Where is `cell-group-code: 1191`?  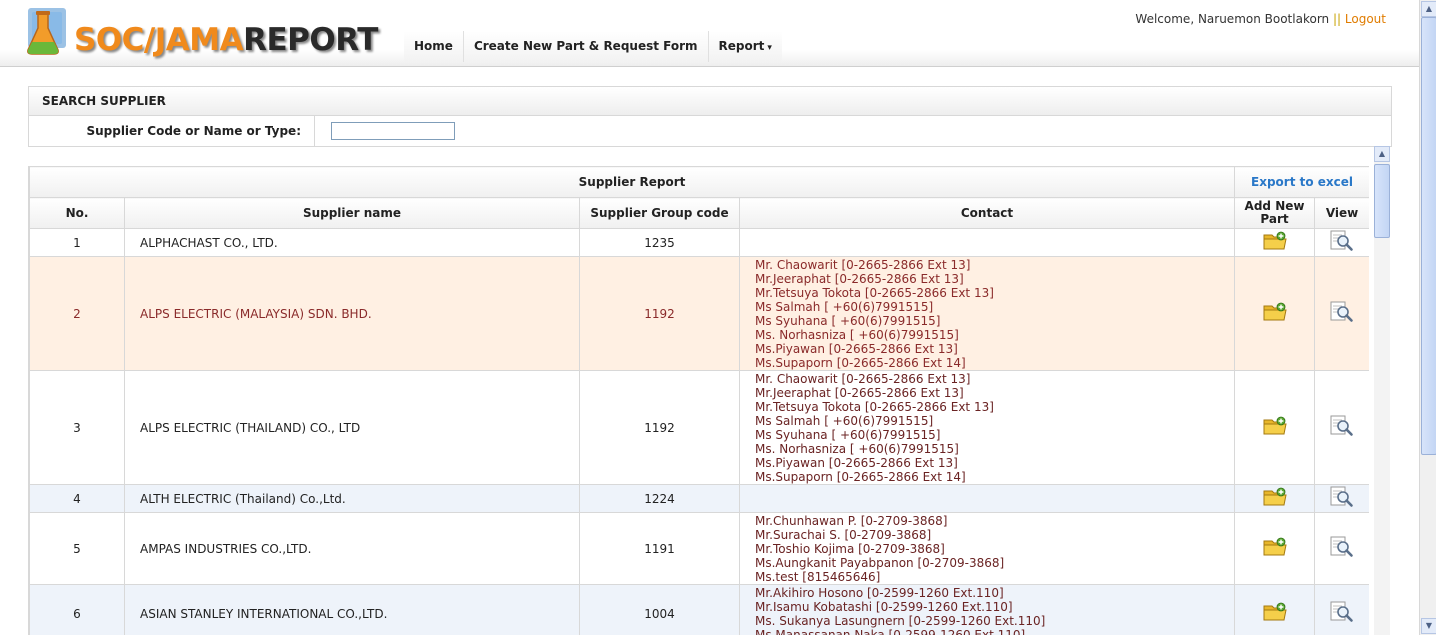 cell-group-code: 1191 is located at coordinates (659, 548).